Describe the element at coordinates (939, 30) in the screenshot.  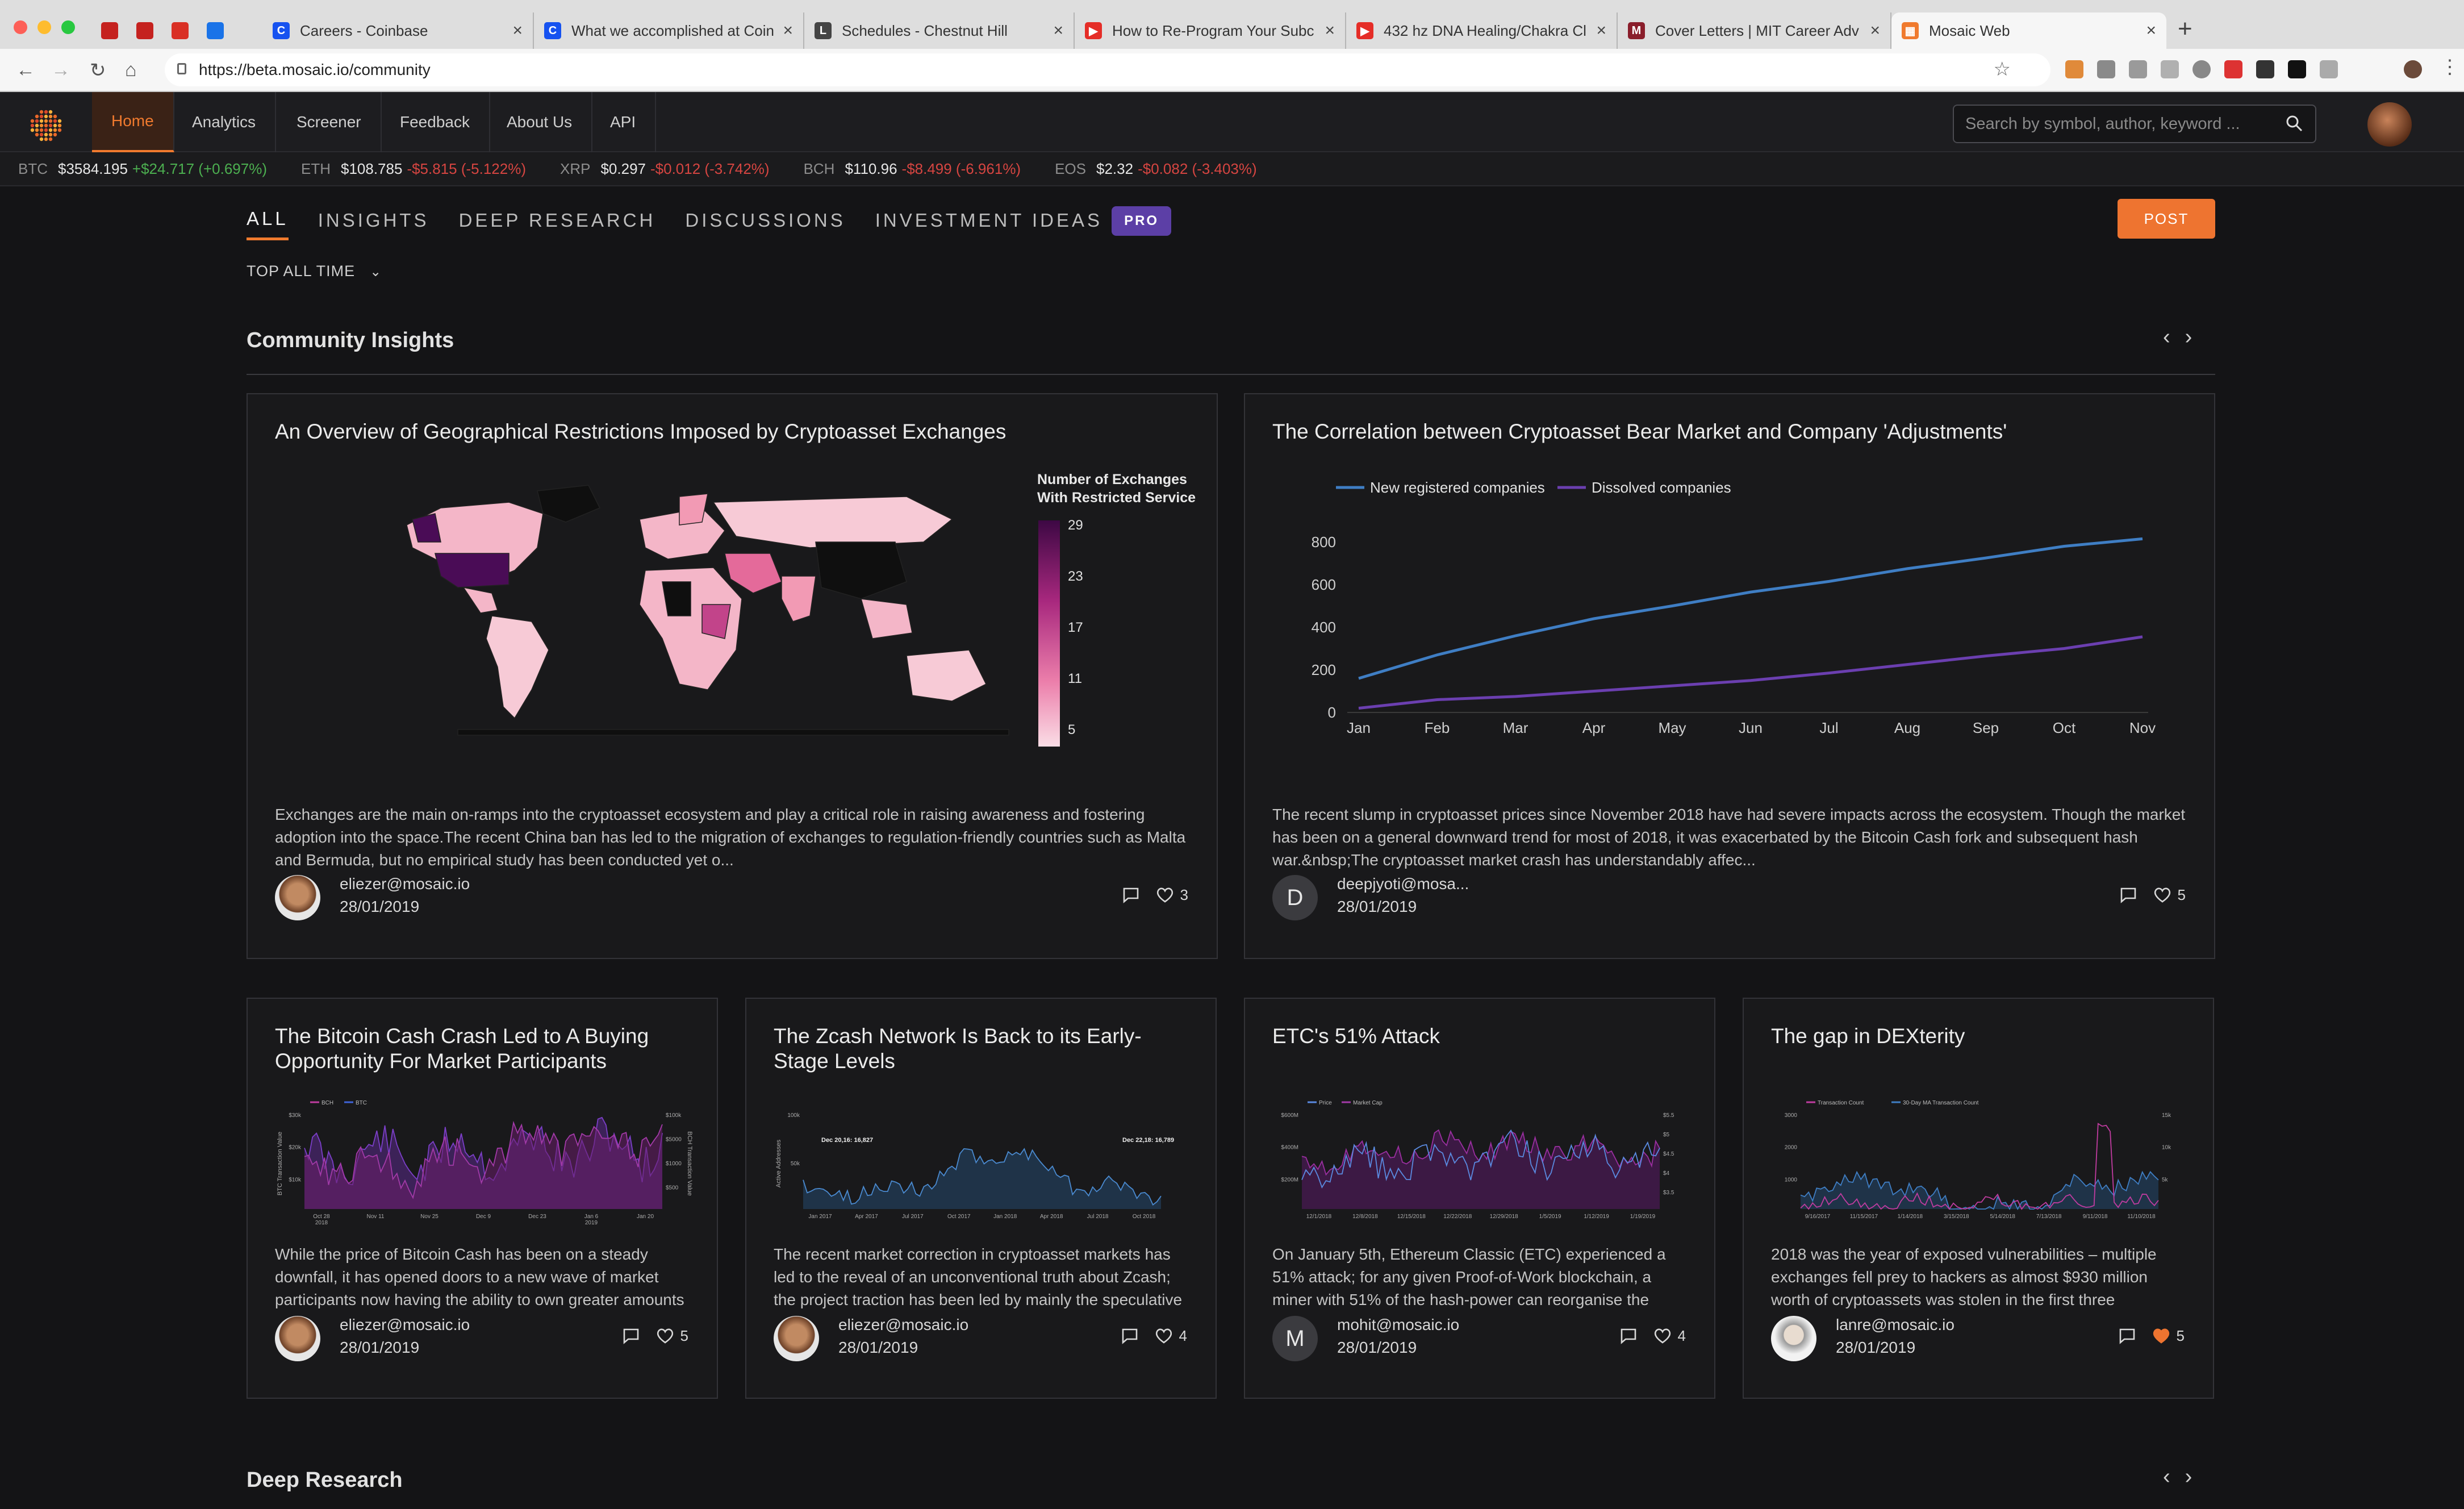
I see `browser-tab: L Schedules - Chestnut Hill ×` at that location.